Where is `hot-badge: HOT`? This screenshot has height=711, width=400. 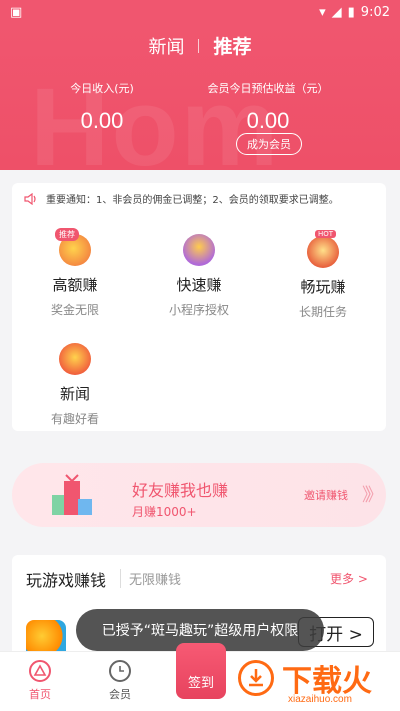 hot-badge: HOT is located at coordinates (326, 234).